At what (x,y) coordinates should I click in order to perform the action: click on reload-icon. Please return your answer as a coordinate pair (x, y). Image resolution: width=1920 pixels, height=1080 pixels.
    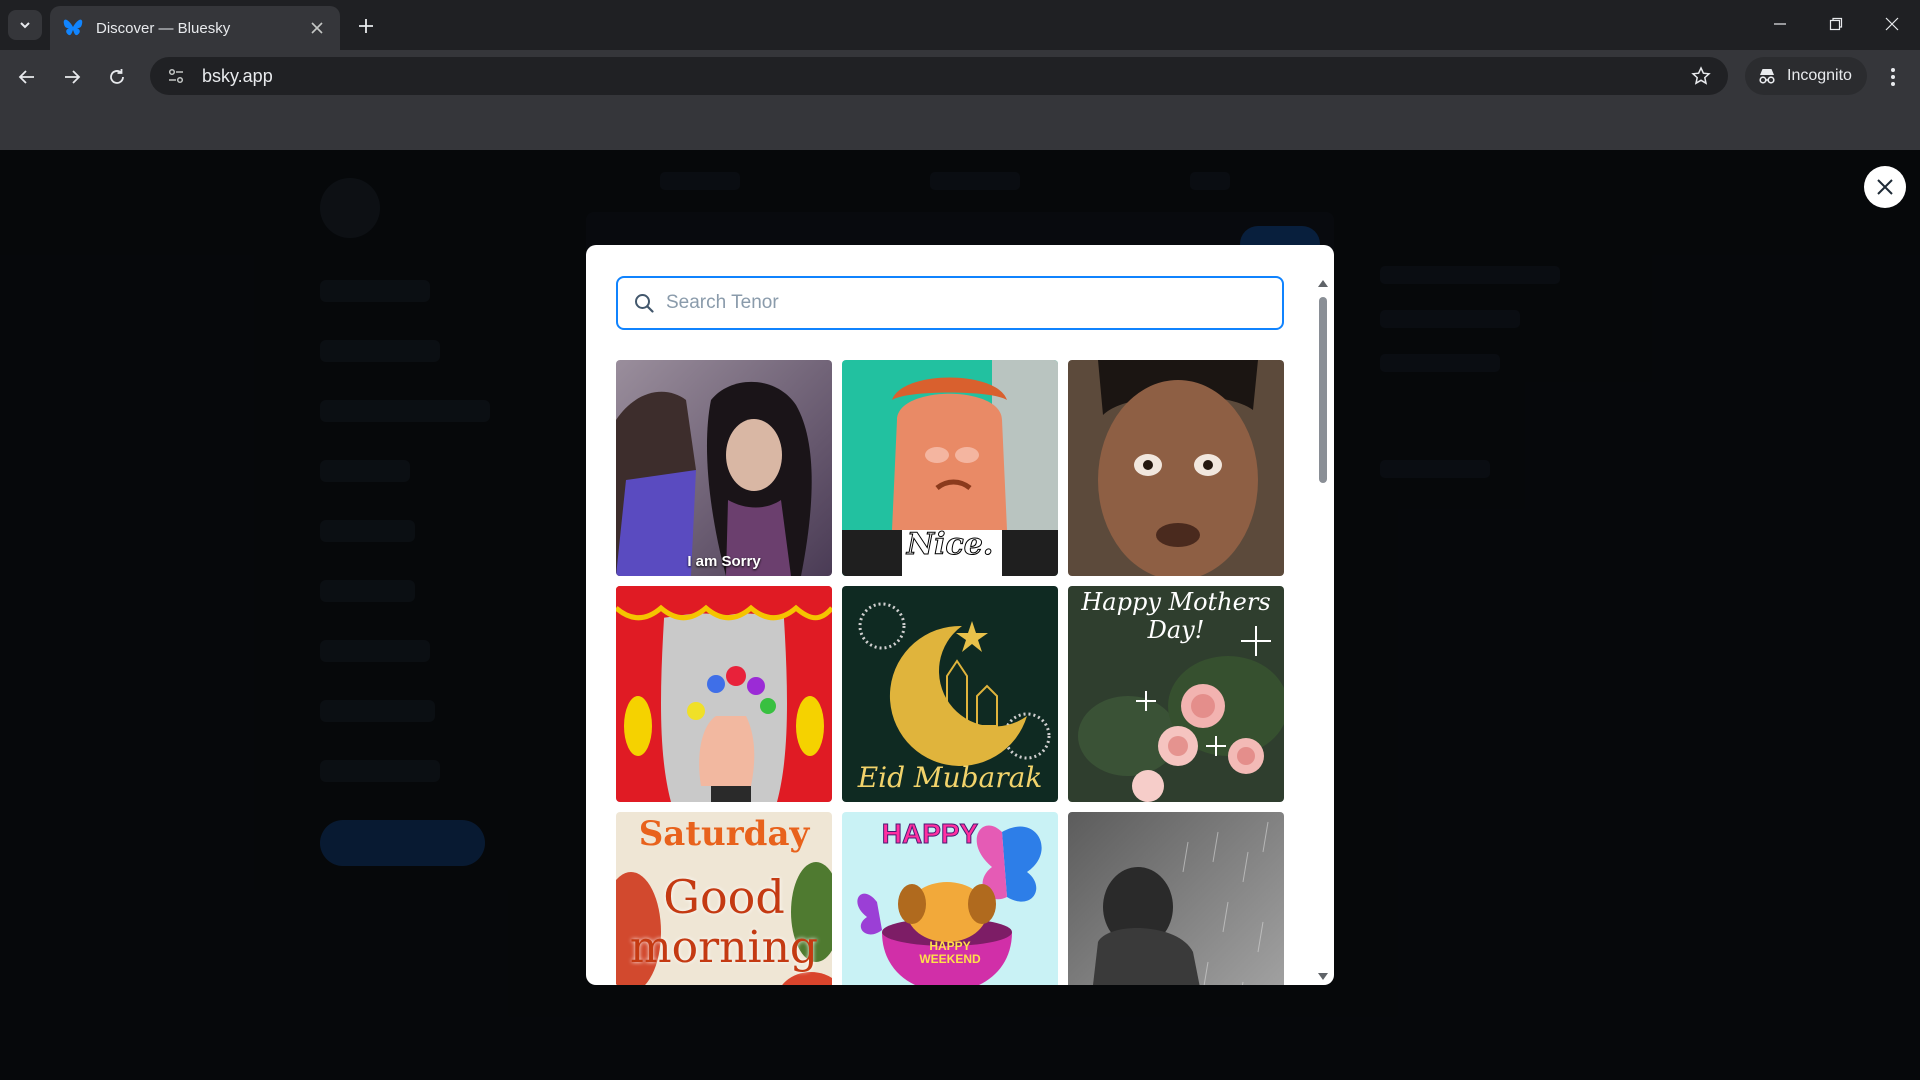
    Looking at the image, I should click on (117, 76).